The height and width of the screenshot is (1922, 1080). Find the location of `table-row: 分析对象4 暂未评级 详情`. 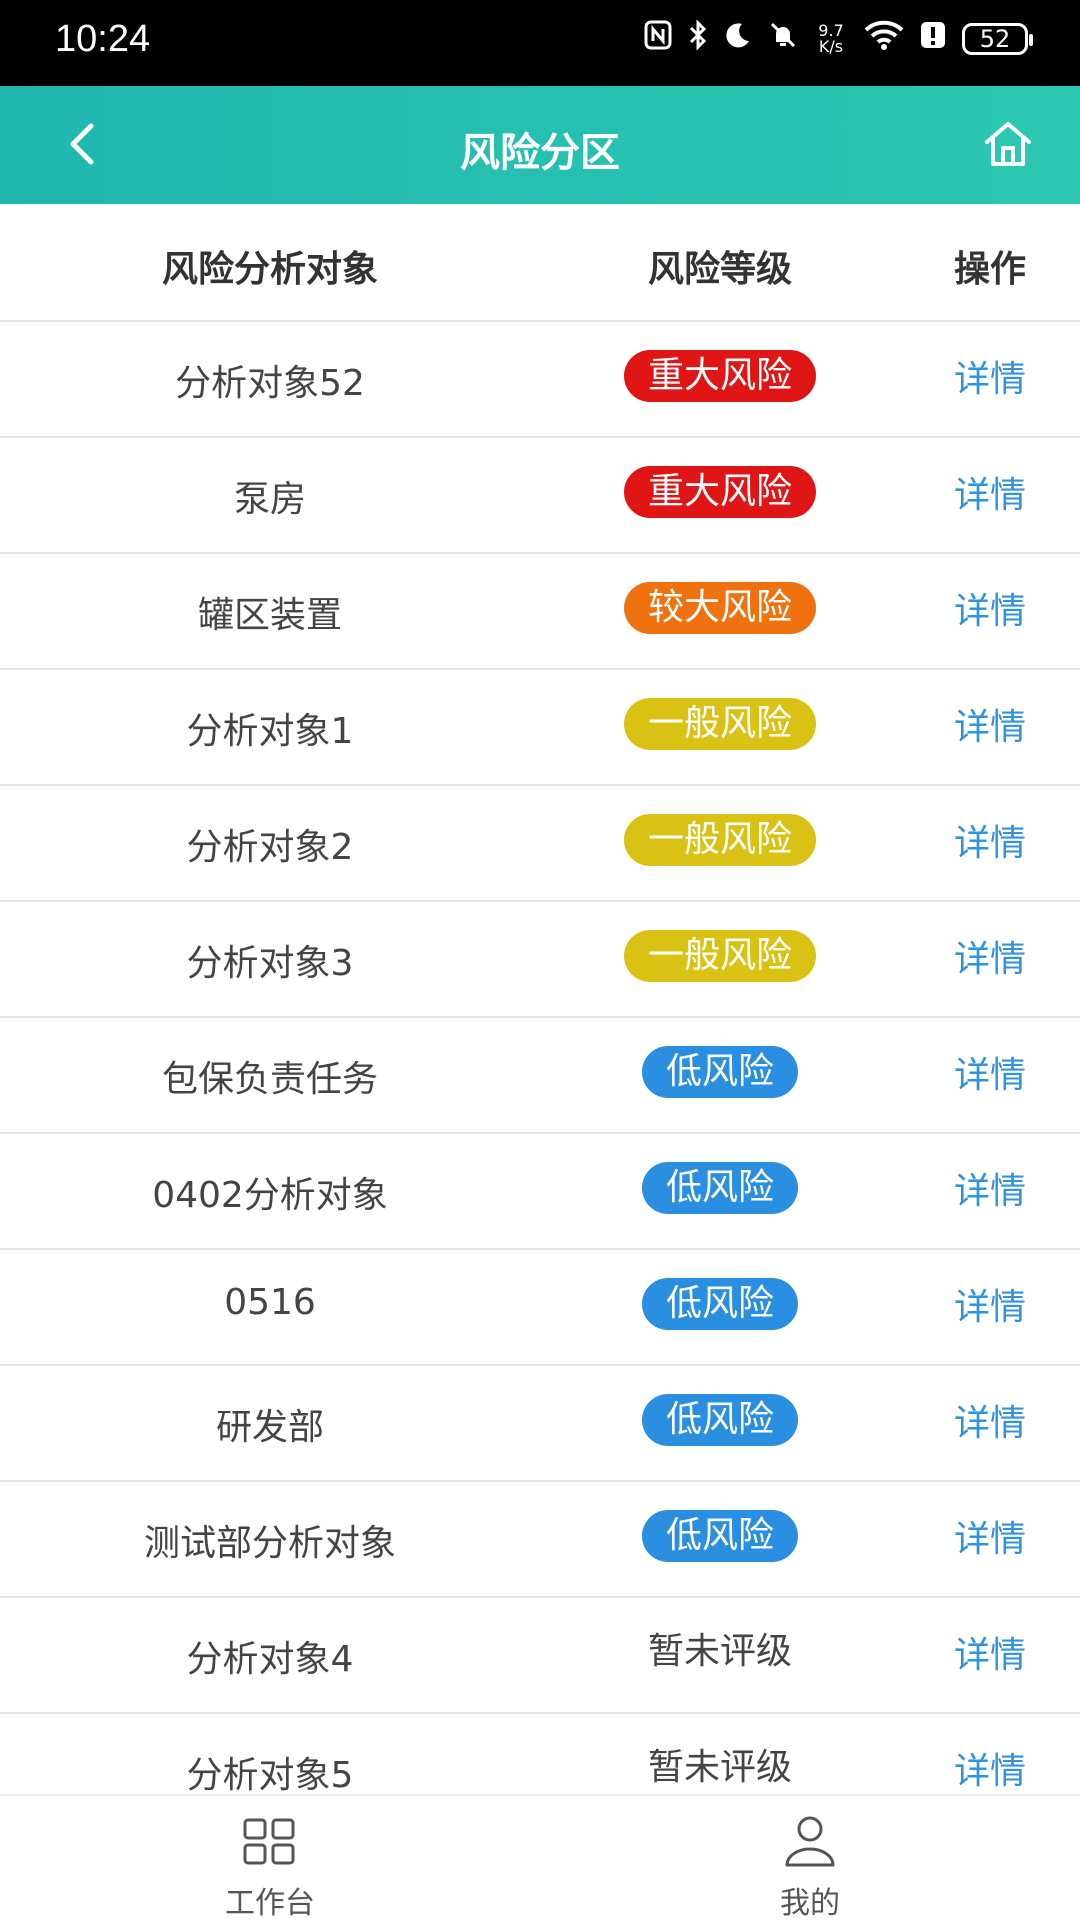

table-row: 分析对象4 暂未评级 详情 is located at coordinates (540, 1656).